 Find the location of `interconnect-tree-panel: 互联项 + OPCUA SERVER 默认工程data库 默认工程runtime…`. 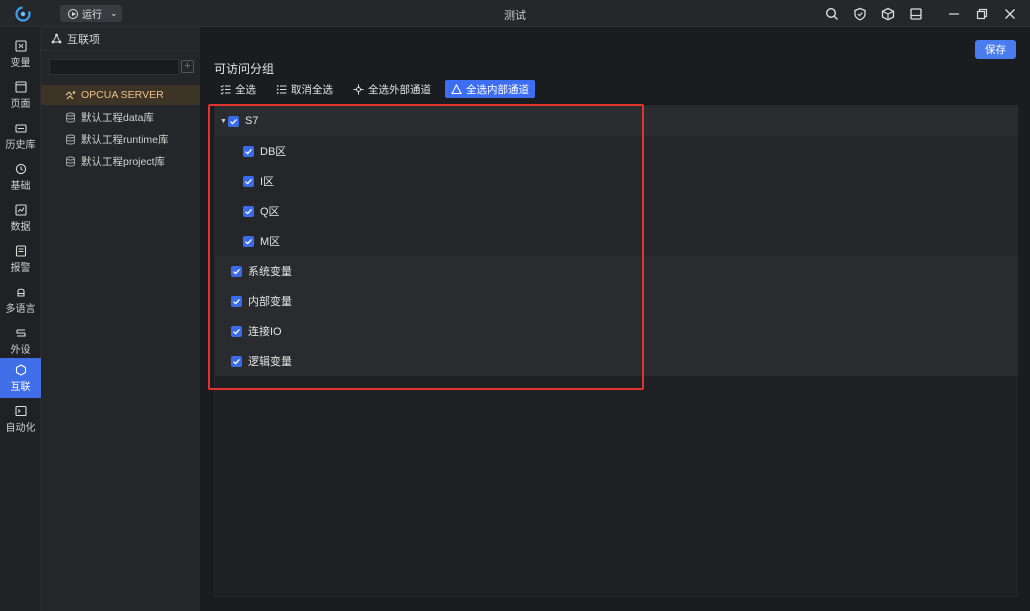

interconnect-tree-panel: 互联项 + OPCUA SERVER 默认工程data库 默认工程runtime… is located at coordinates (120, 319).